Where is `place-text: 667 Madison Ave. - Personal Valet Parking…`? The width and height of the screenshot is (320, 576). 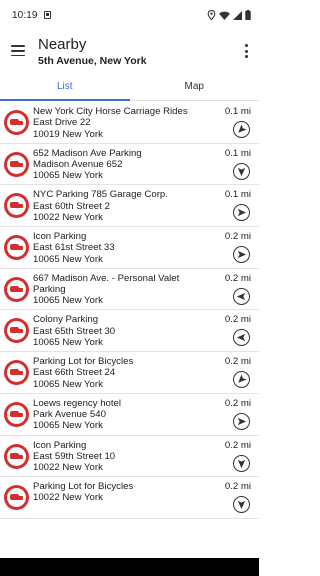 place-text: 667 Madison Ave. - Personal Valet Parking… is located at coordinates (123, 290).